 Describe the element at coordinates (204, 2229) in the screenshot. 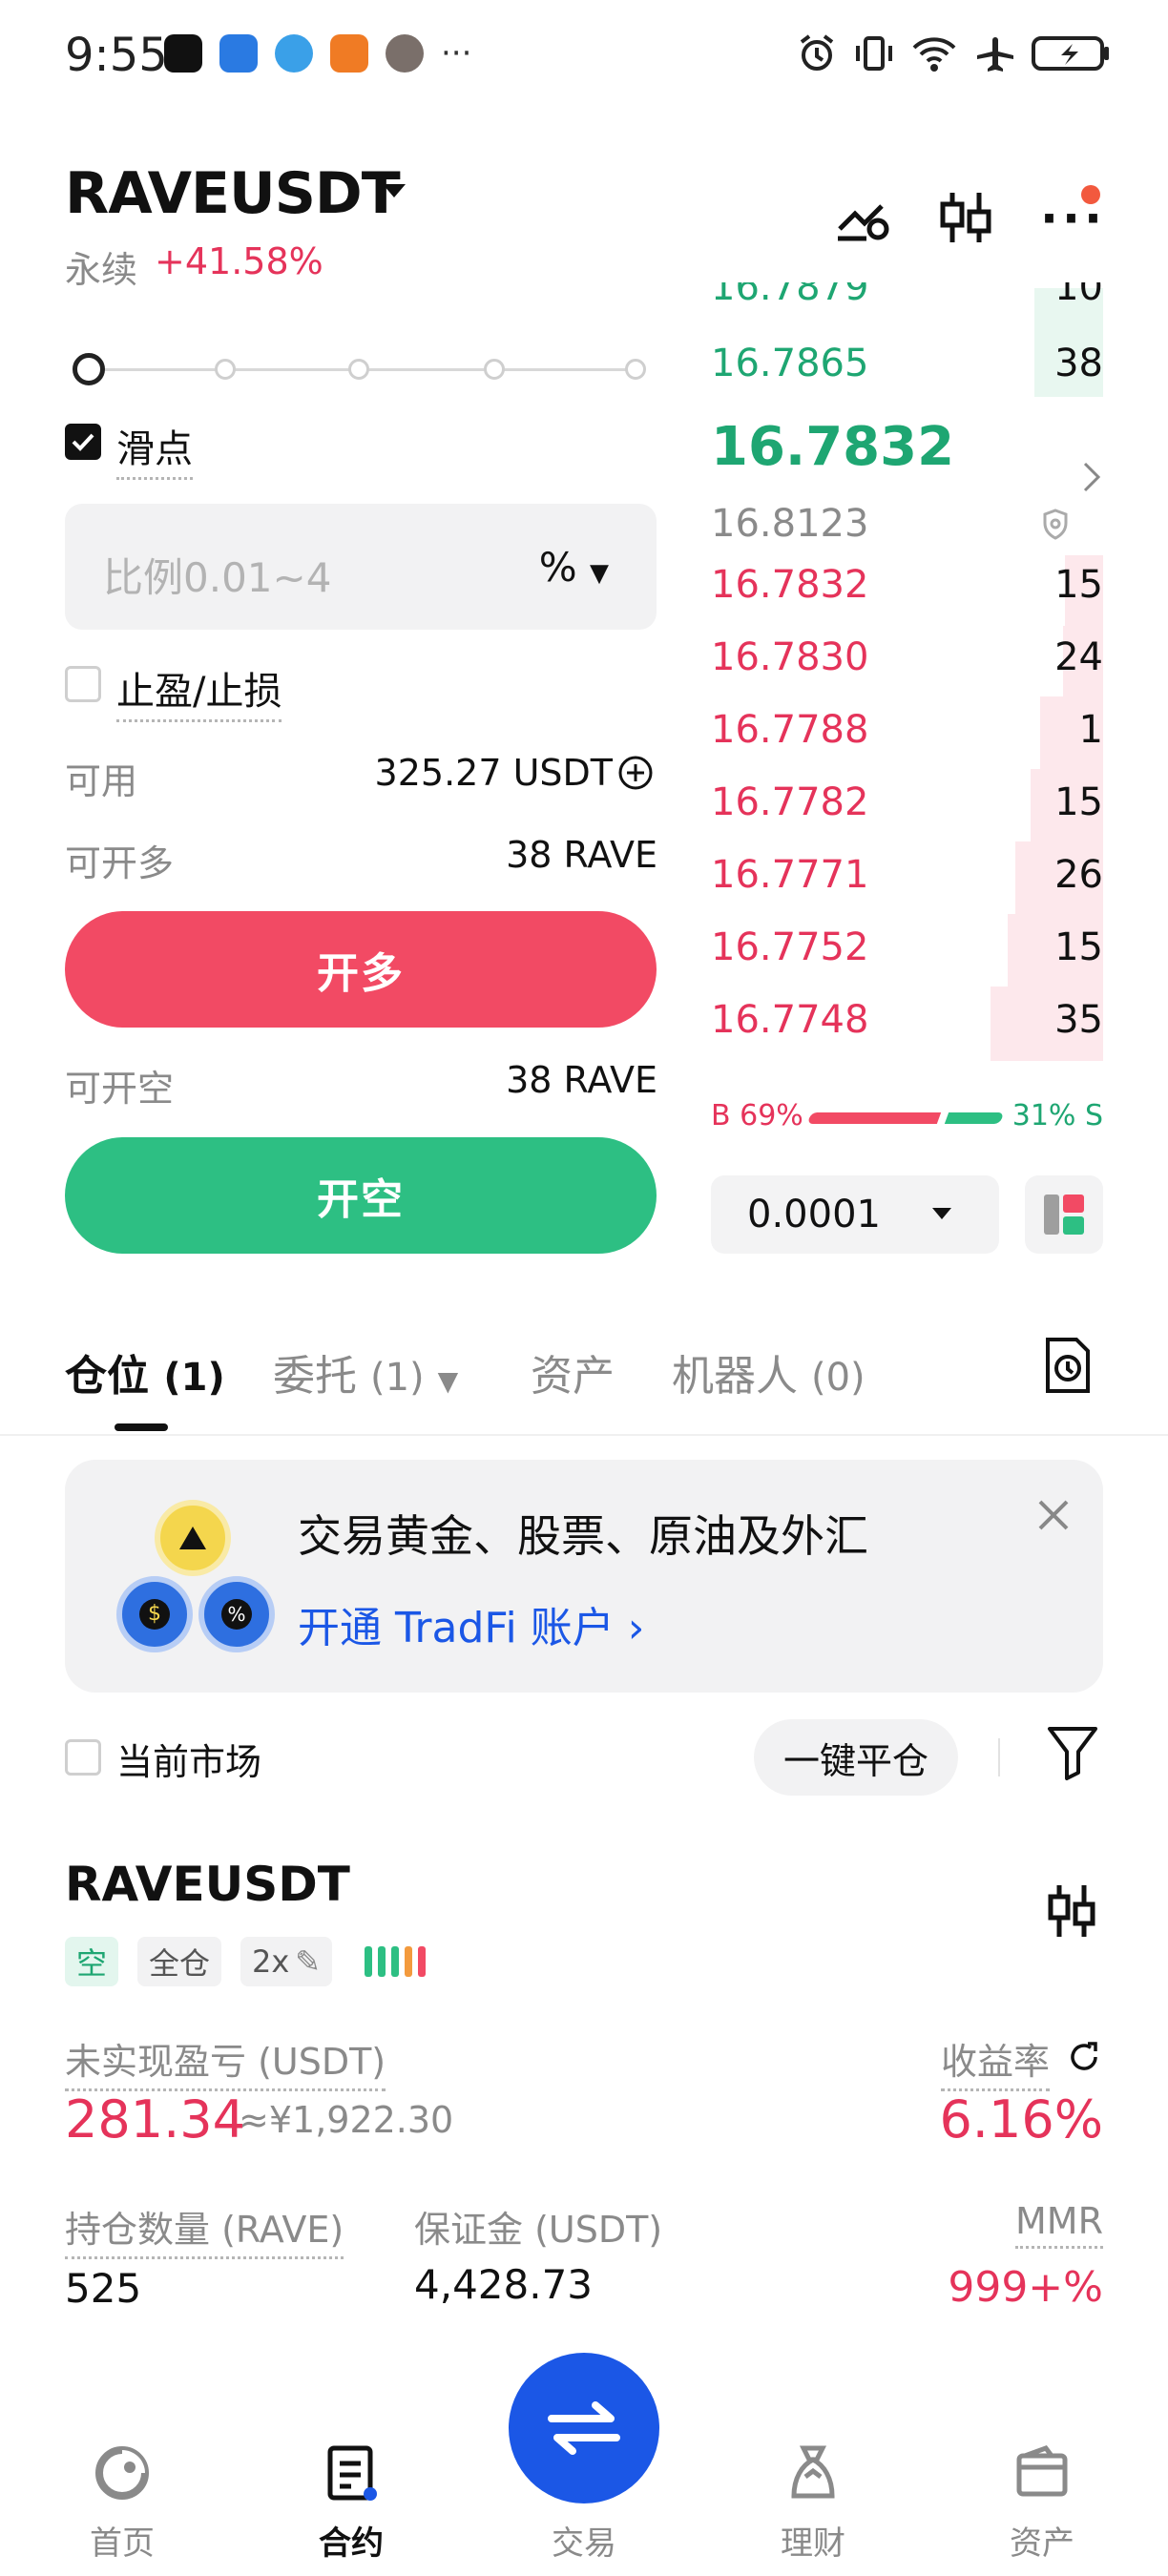

I see `position-size-label: 持仓数量 (RAVE)` at that location.